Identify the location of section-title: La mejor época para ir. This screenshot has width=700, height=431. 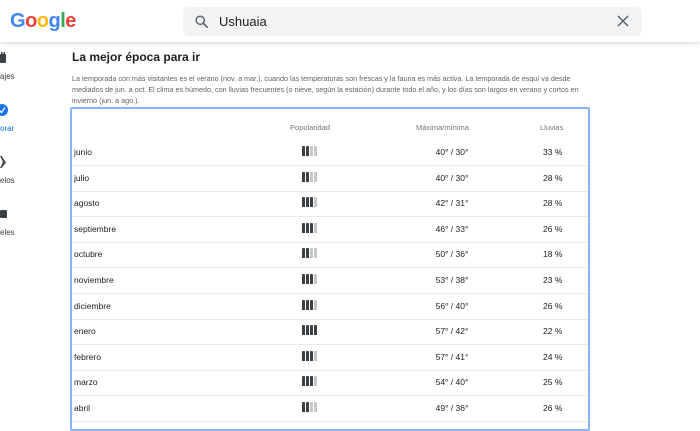
(136, 57).